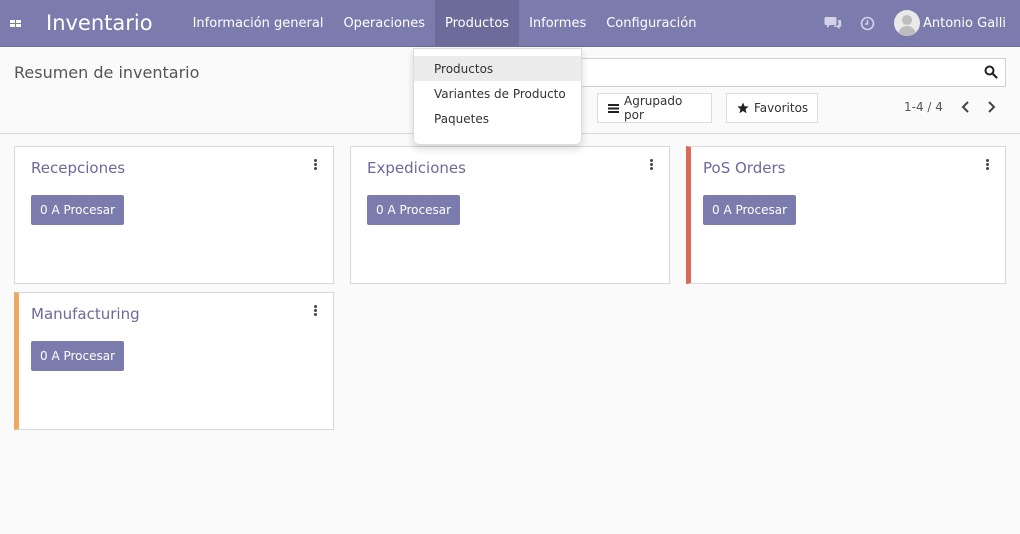 Image resolution: width=1020 pixels, height=534 pixels. Describe the element at coordinates (557, 23) in the screenshot. I see `menu-item-informes: Informes` at that location.